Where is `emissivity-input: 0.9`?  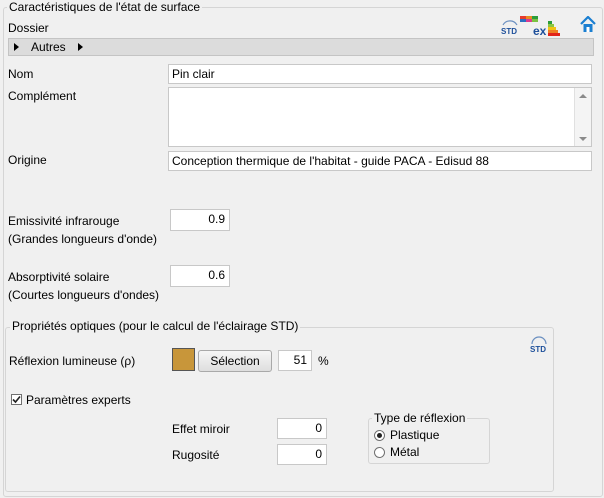 emissivity-input: 0.9 is located at coordinates (200, 220).